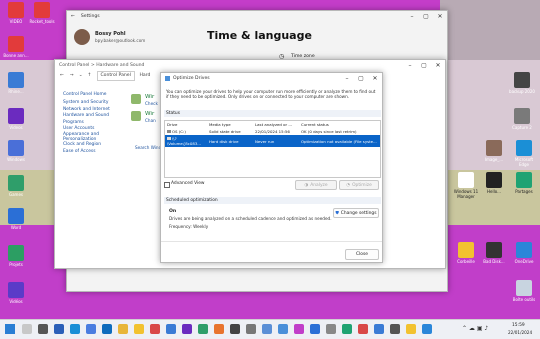 The height and width of the screenshot is (339, 540). Describe the element at coordinates (250, 65) in the screenshot. I see `control-panel-titlebar: Control Panel > Hardware and Sound` at that location.